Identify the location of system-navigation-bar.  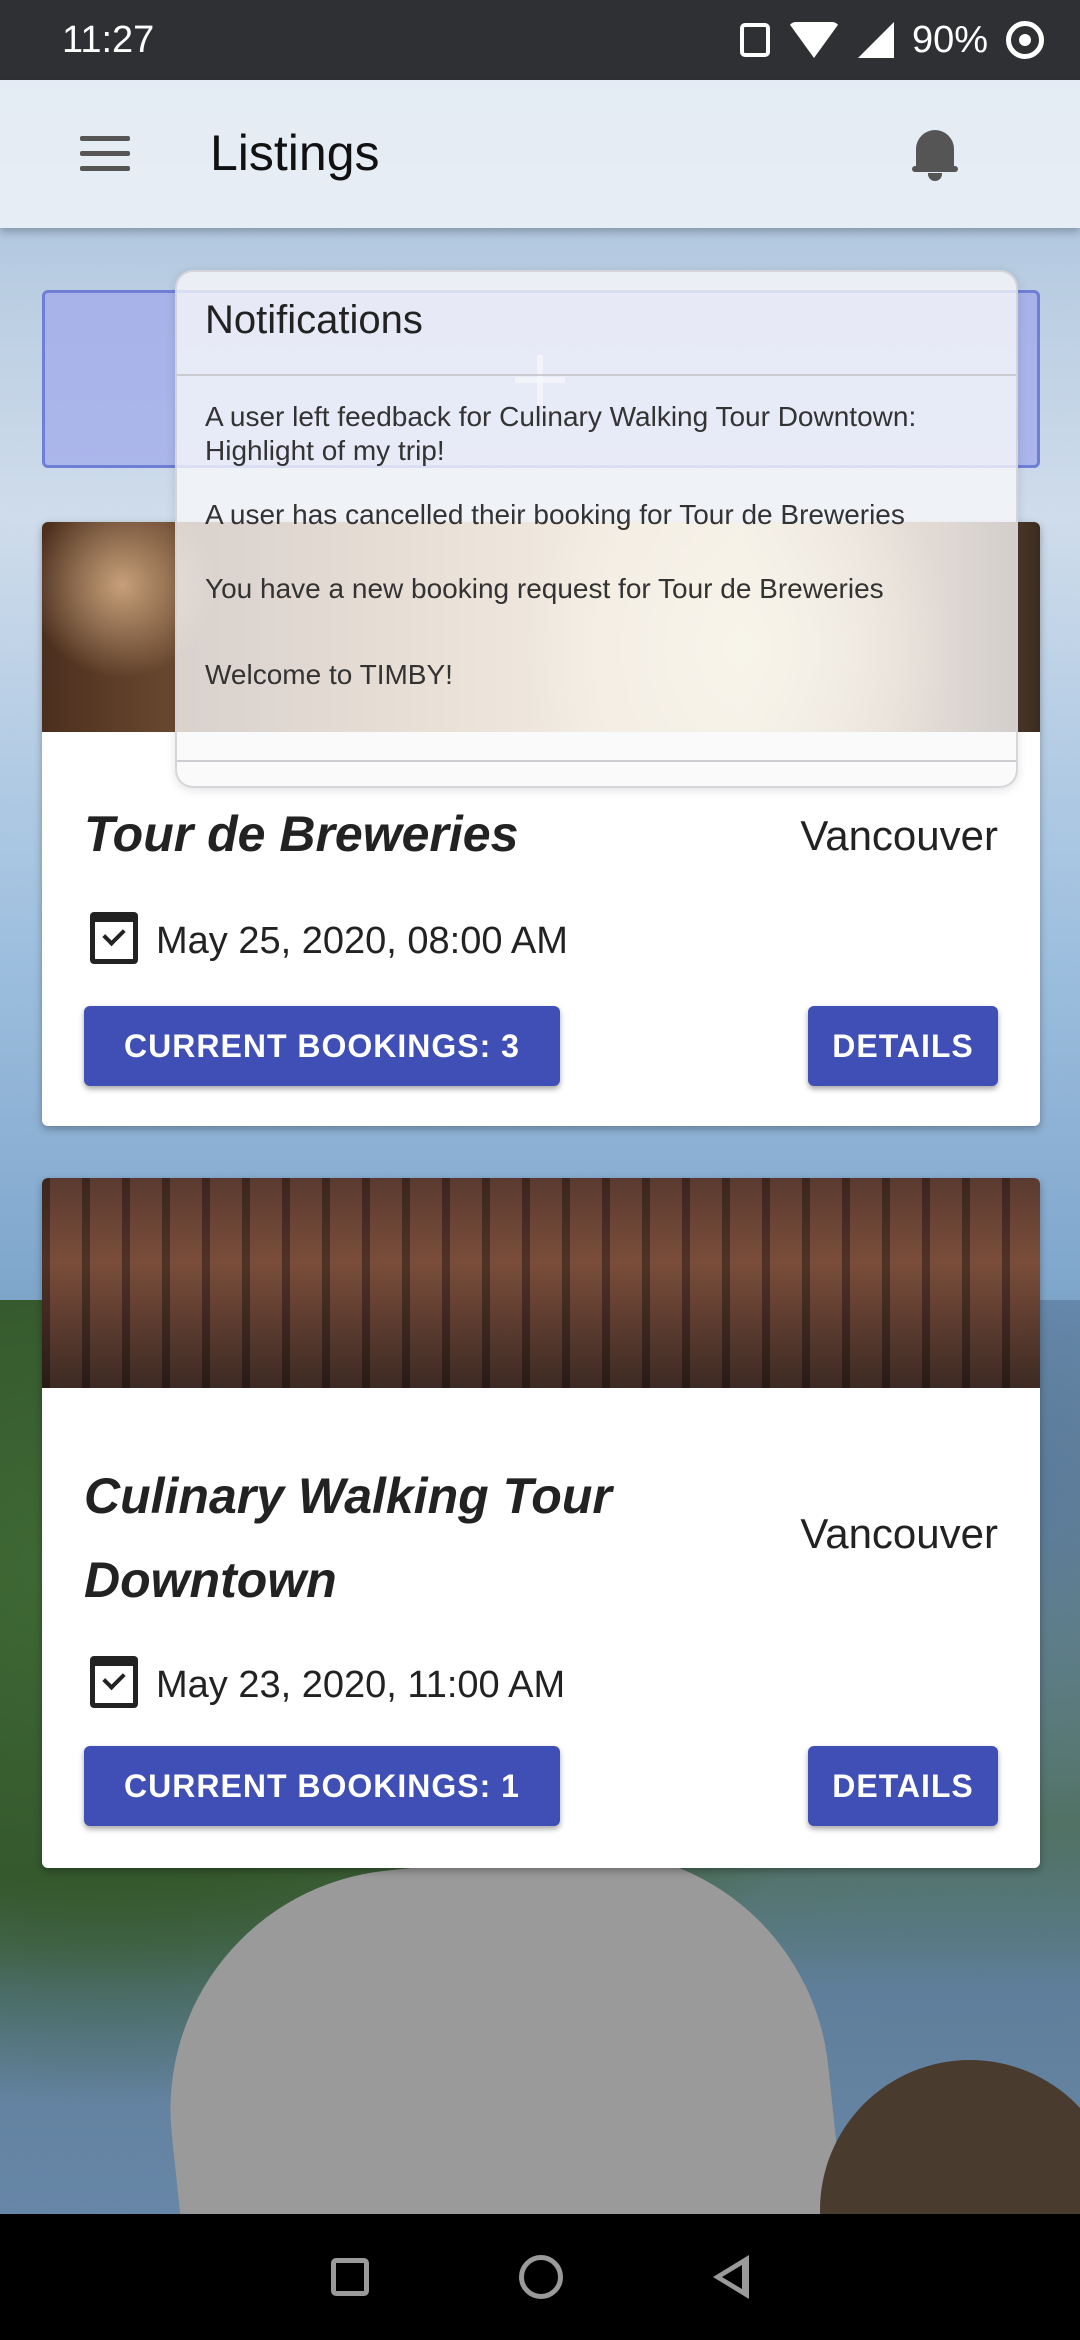
(540, 2277).